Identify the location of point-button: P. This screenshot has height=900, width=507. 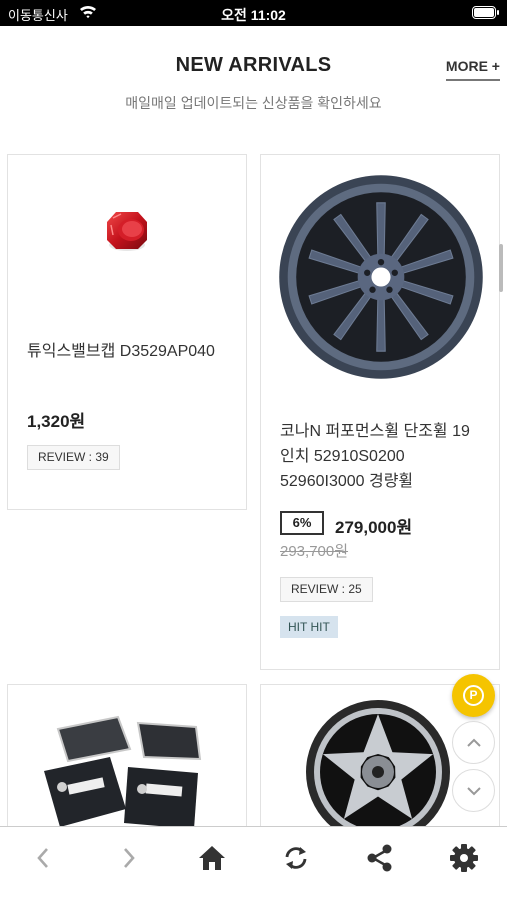
(473, 695).